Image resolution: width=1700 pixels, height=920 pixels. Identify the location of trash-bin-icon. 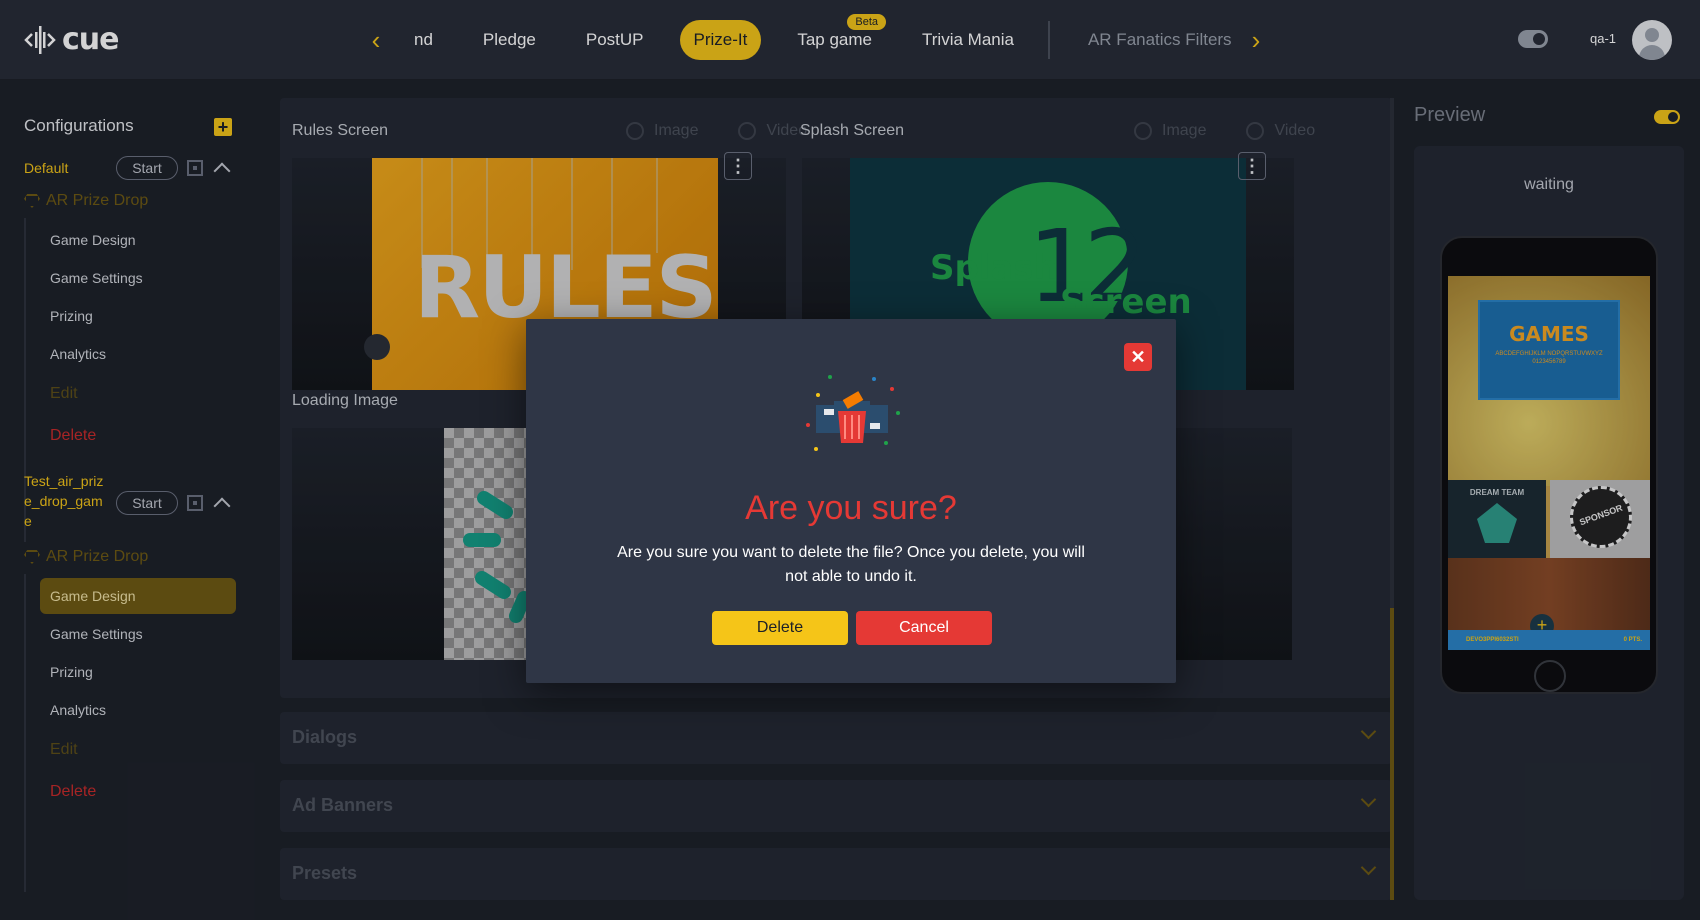
(853, 413).